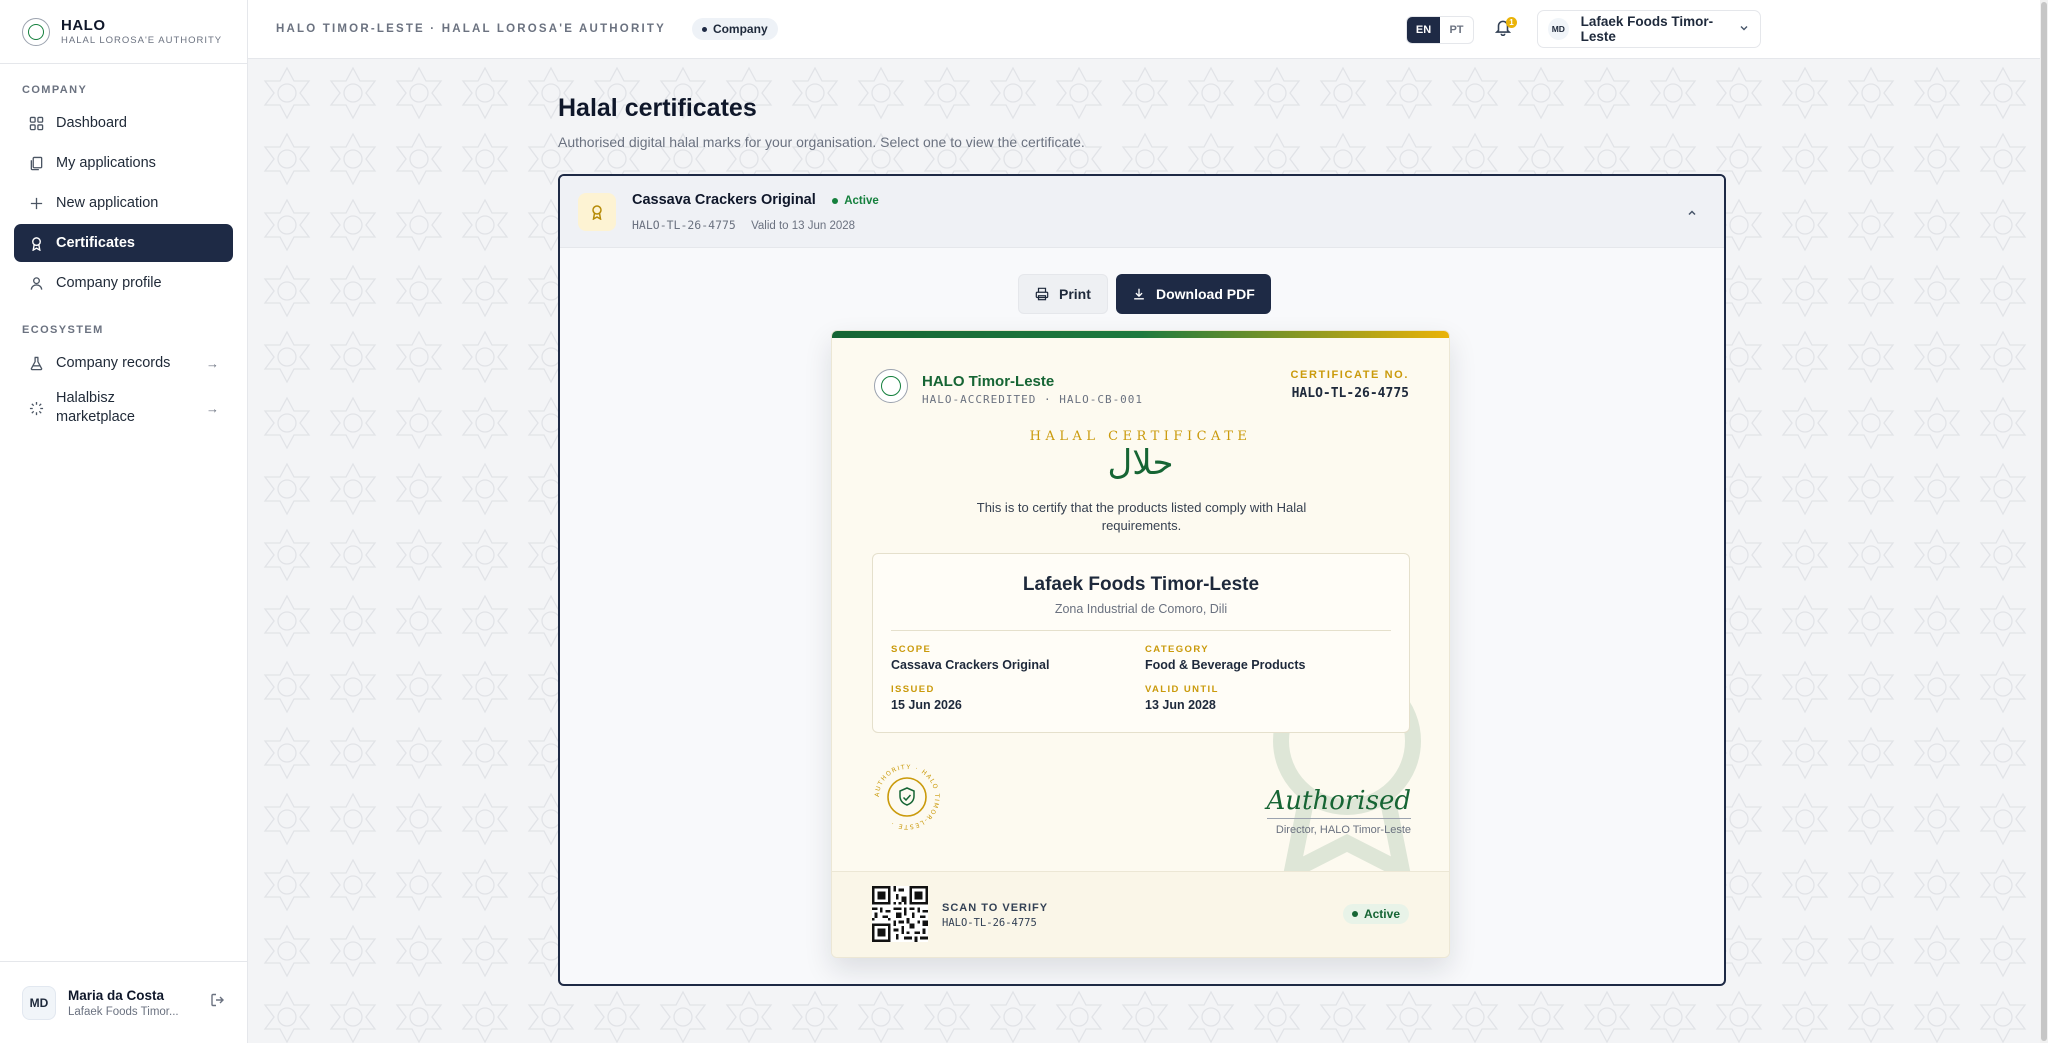 The image size is (2048, 1043). Describe the element at coordinates (1692, 215) in the screenshot. I see `chevron-up-icon` at that location.